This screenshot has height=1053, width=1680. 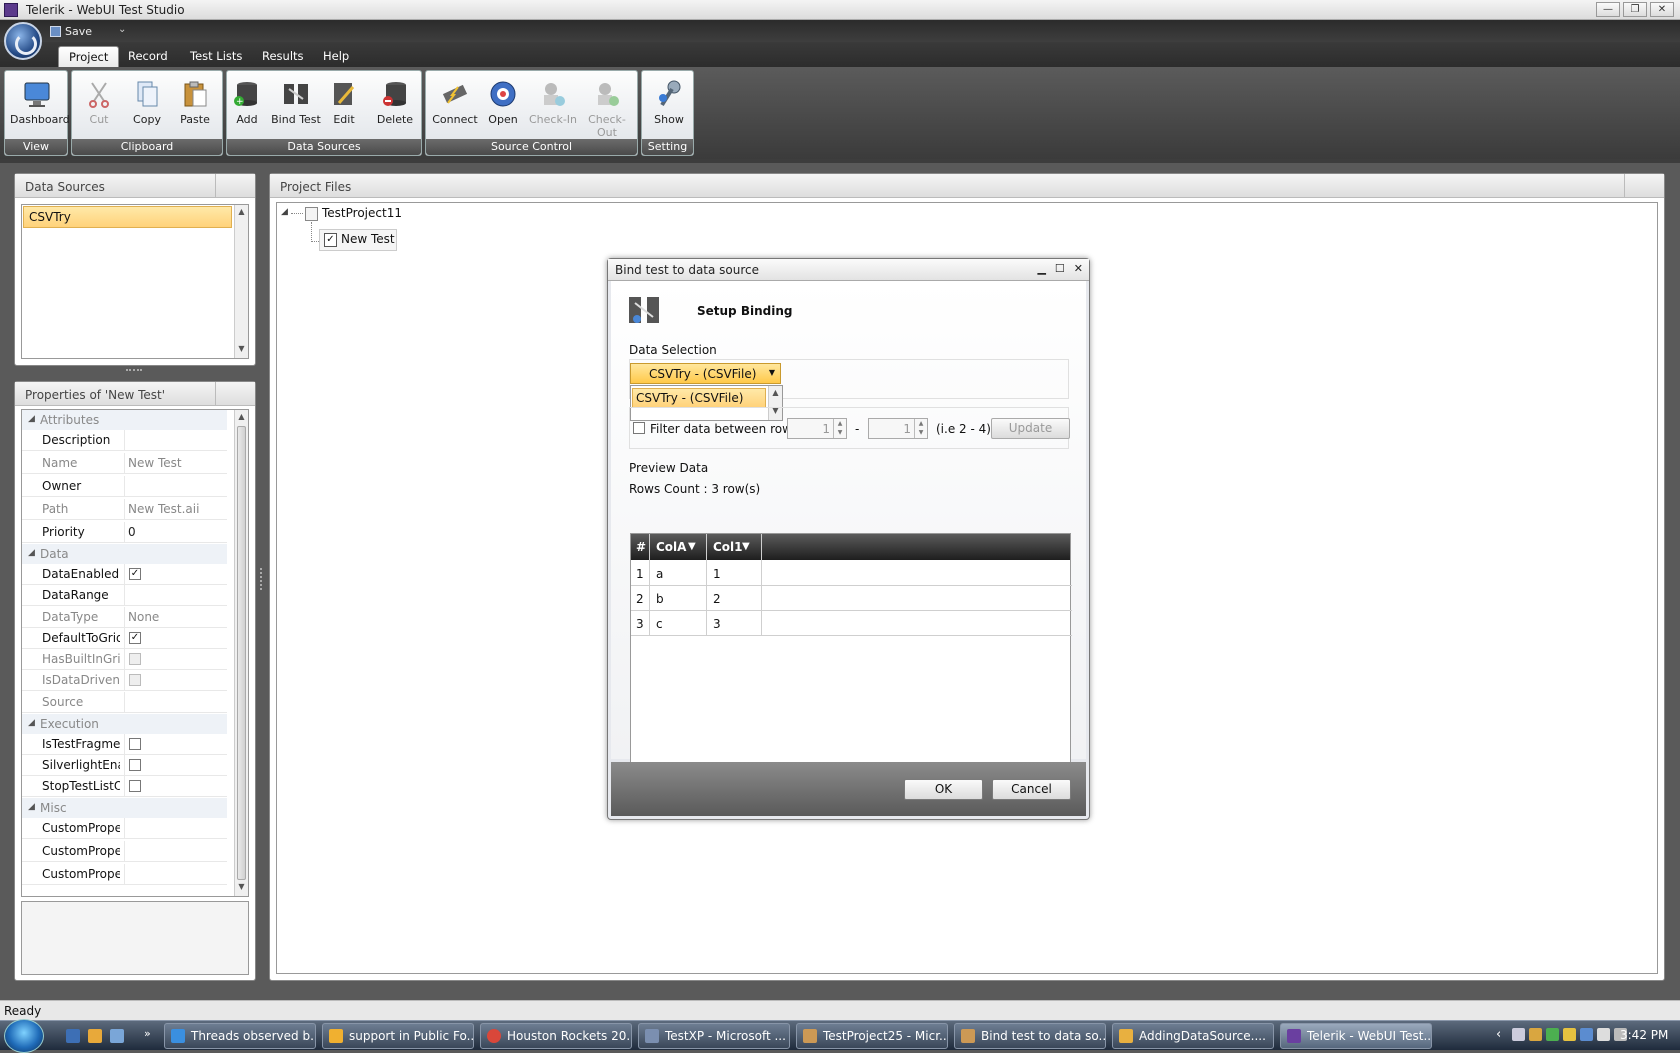 I want to click on prop-row-owner: Owner, so click(x=124, y=486).